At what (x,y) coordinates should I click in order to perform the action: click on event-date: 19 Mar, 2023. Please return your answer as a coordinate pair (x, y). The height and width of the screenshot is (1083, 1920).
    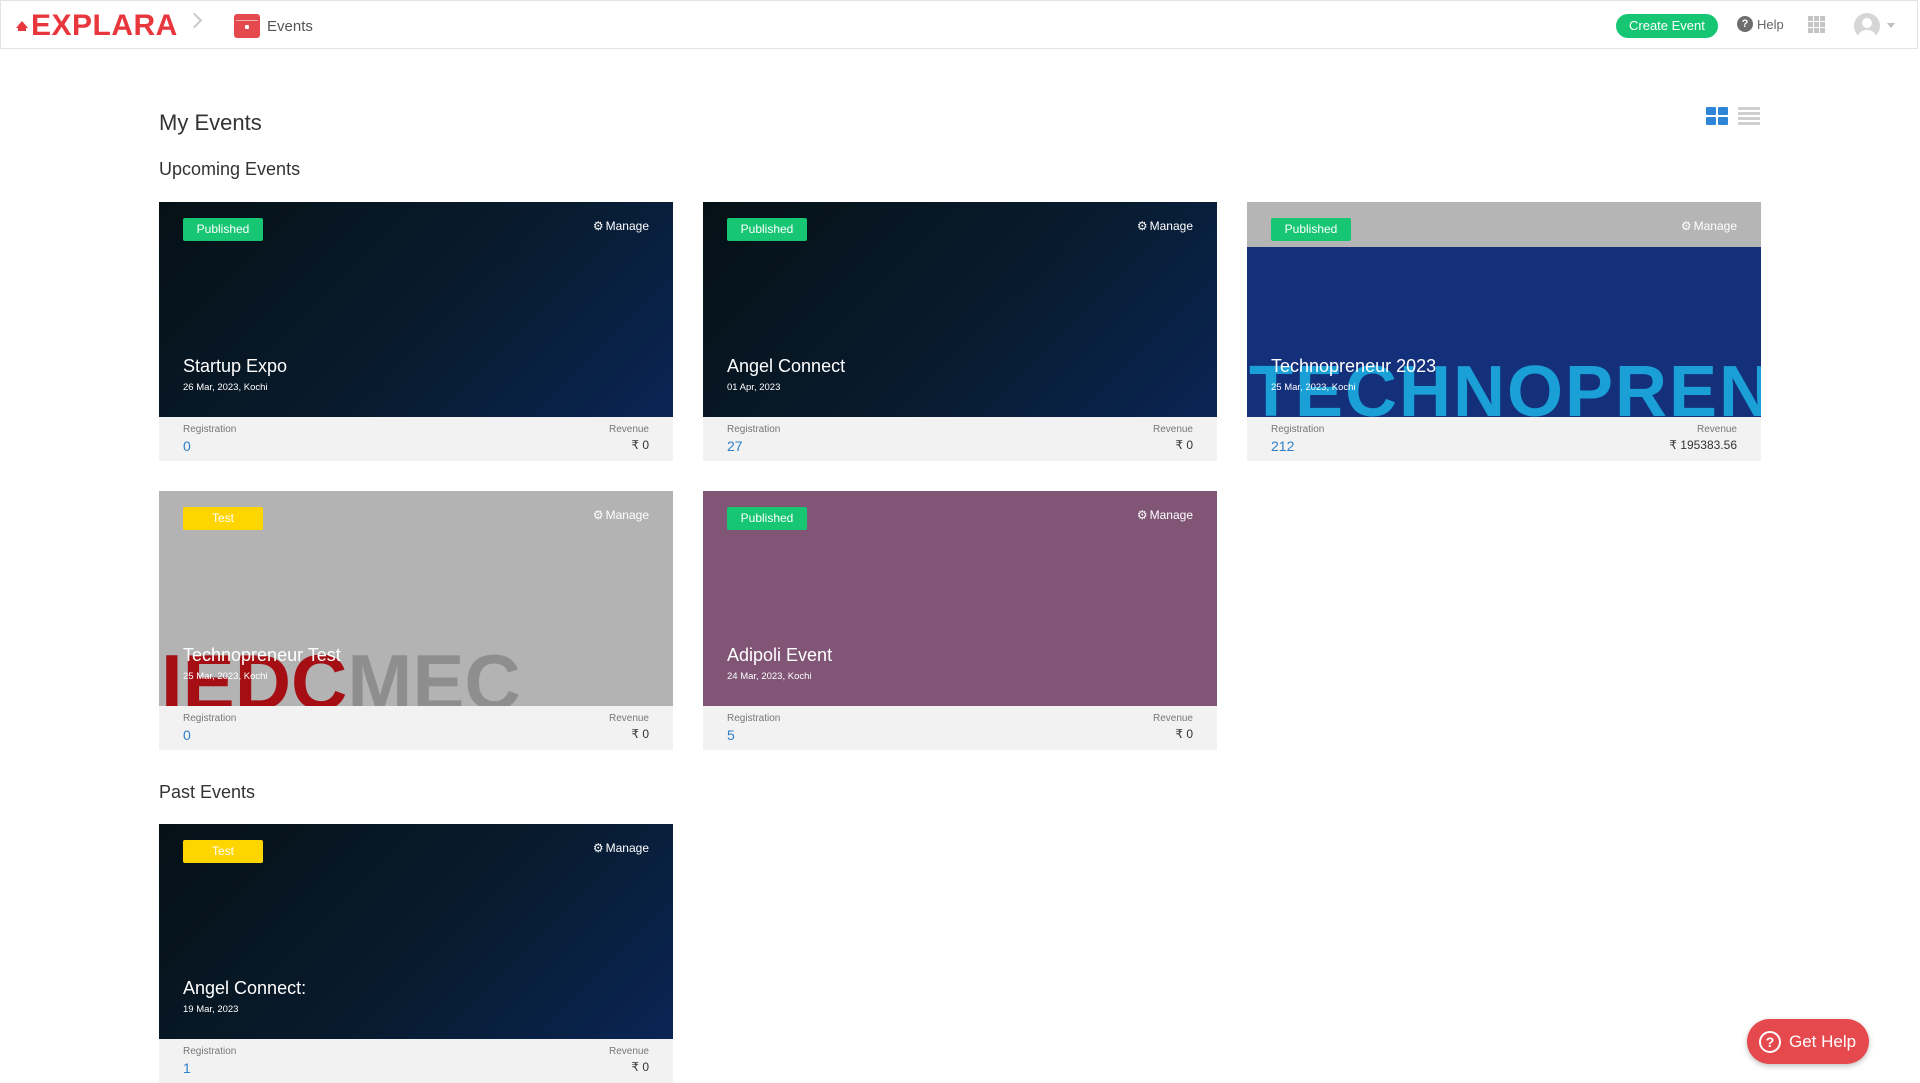
    Looking at the image, I should click on (211, 1009).